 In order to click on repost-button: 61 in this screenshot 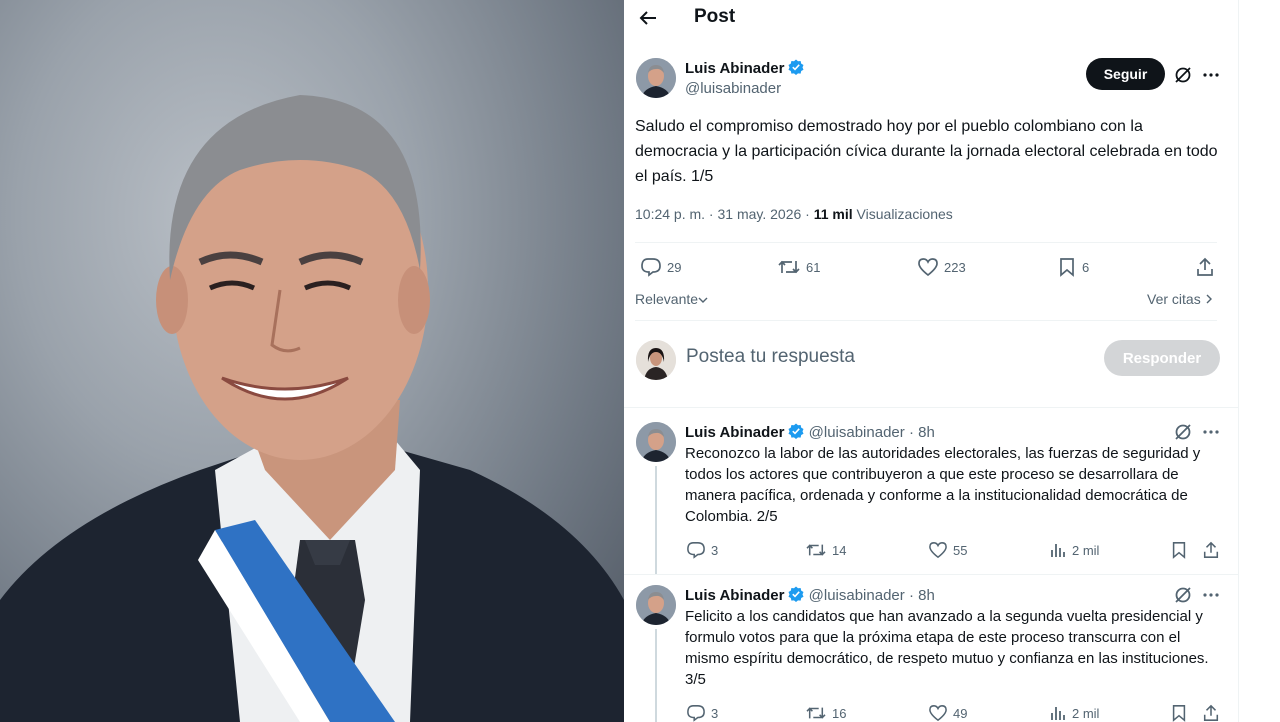, I will do `click(798, 267)`.